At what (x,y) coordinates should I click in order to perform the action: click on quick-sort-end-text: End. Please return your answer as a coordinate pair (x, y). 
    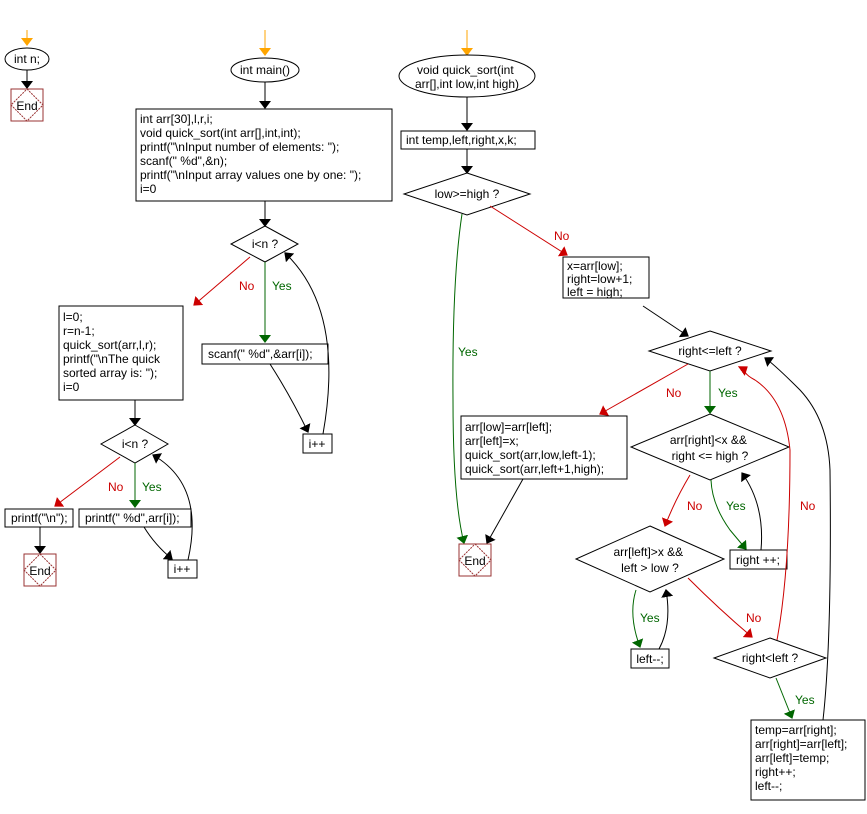
    Looking at the image, I should click on (474, 561).